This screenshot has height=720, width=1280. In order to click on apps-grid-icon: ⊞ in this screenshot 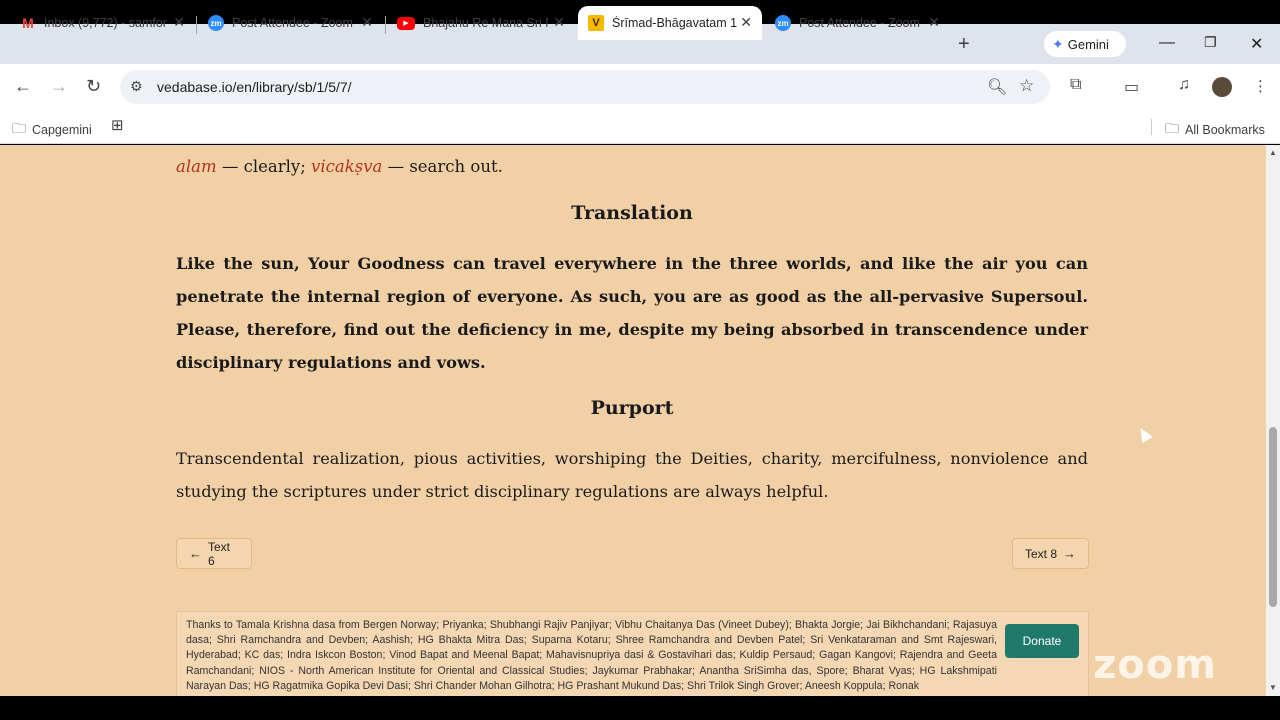, I will do `click(117, 125)`.